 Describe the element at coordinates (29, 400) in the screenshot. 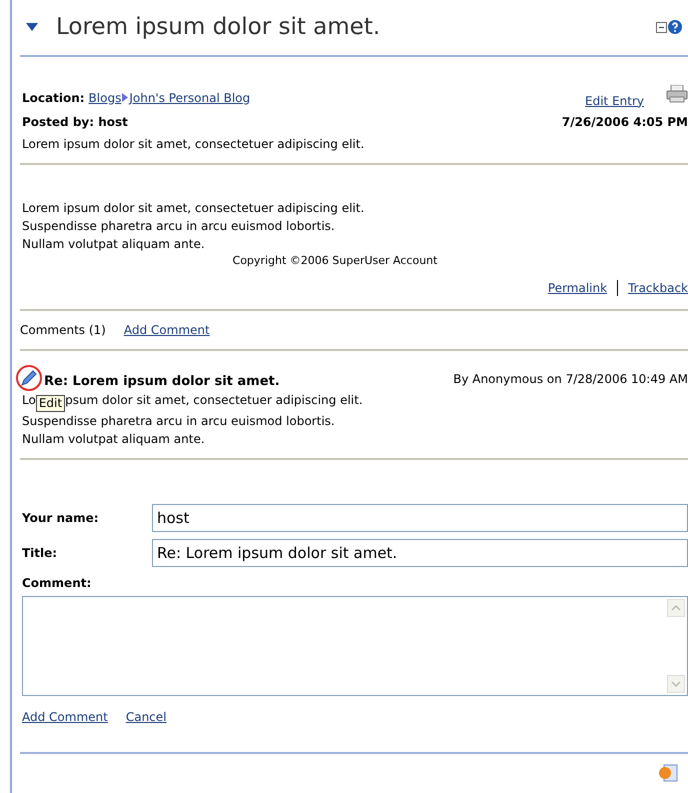

I see `comment-text: Lo` at that location.